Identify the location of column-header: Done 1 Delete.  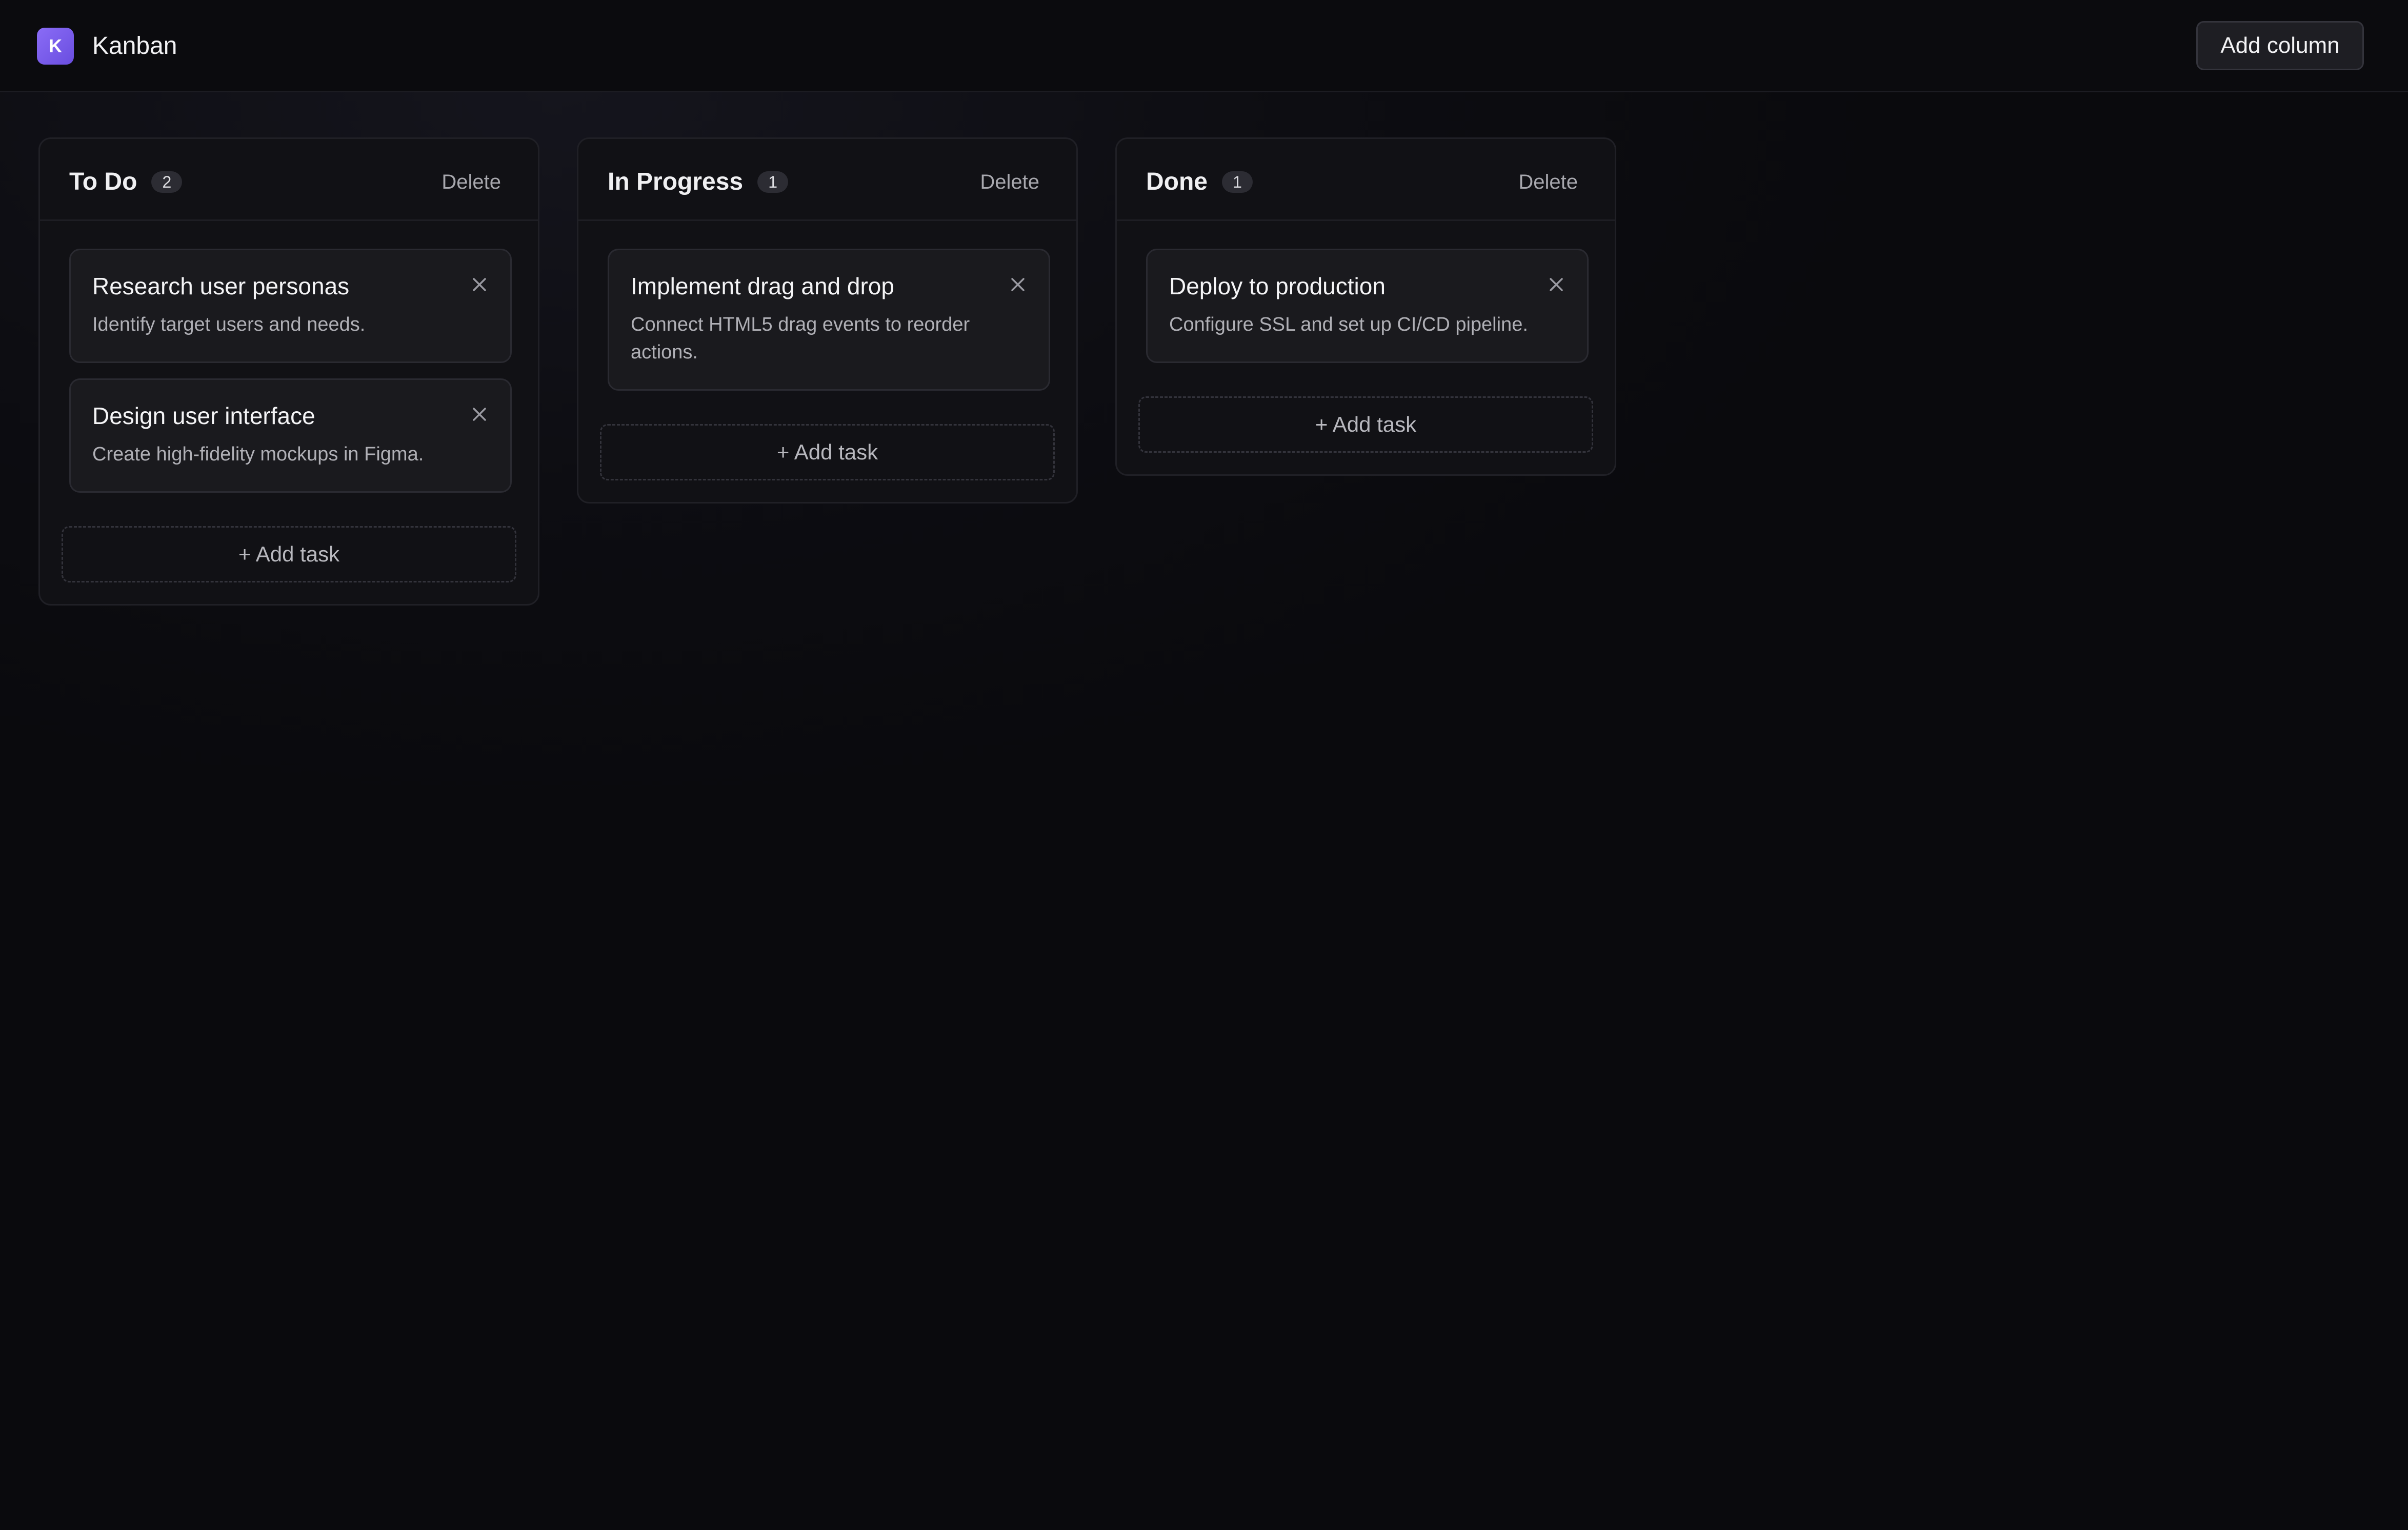
(1366, 180).